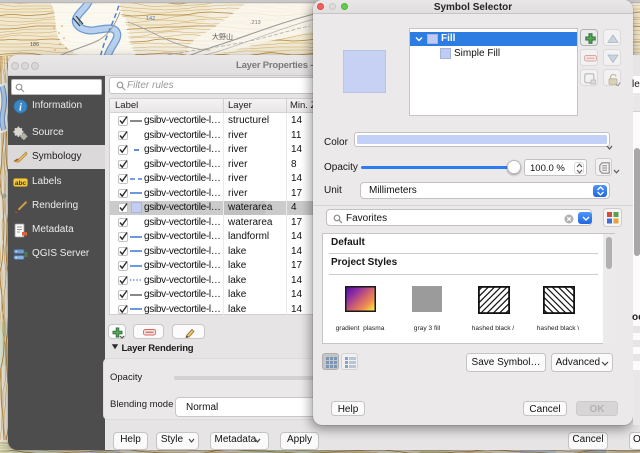  Describe the element at coordinates (255, 23) in the screenshot. I see `svg-text: .213` at that location.